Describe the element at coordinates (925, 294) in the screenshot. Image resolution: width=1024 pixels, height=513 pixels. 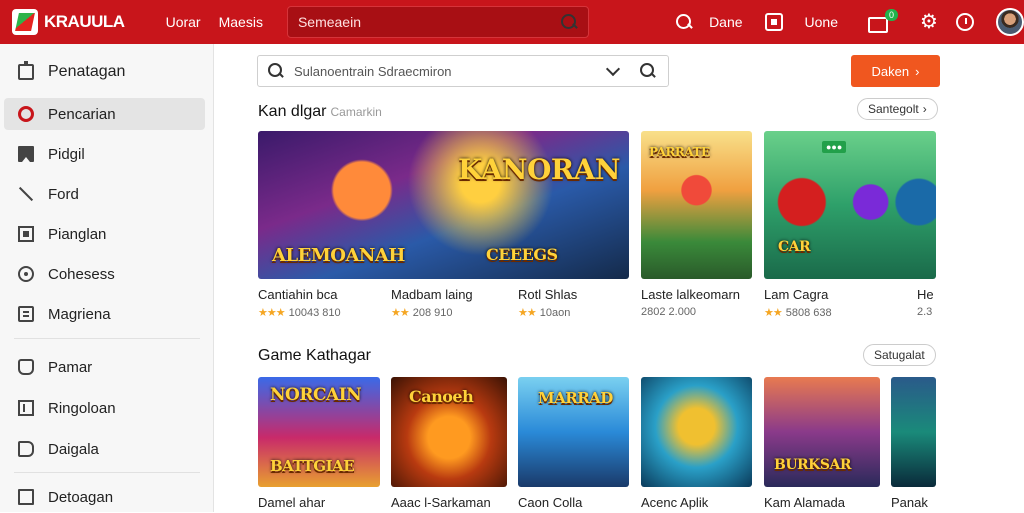
I see `game-title: He` at that location.